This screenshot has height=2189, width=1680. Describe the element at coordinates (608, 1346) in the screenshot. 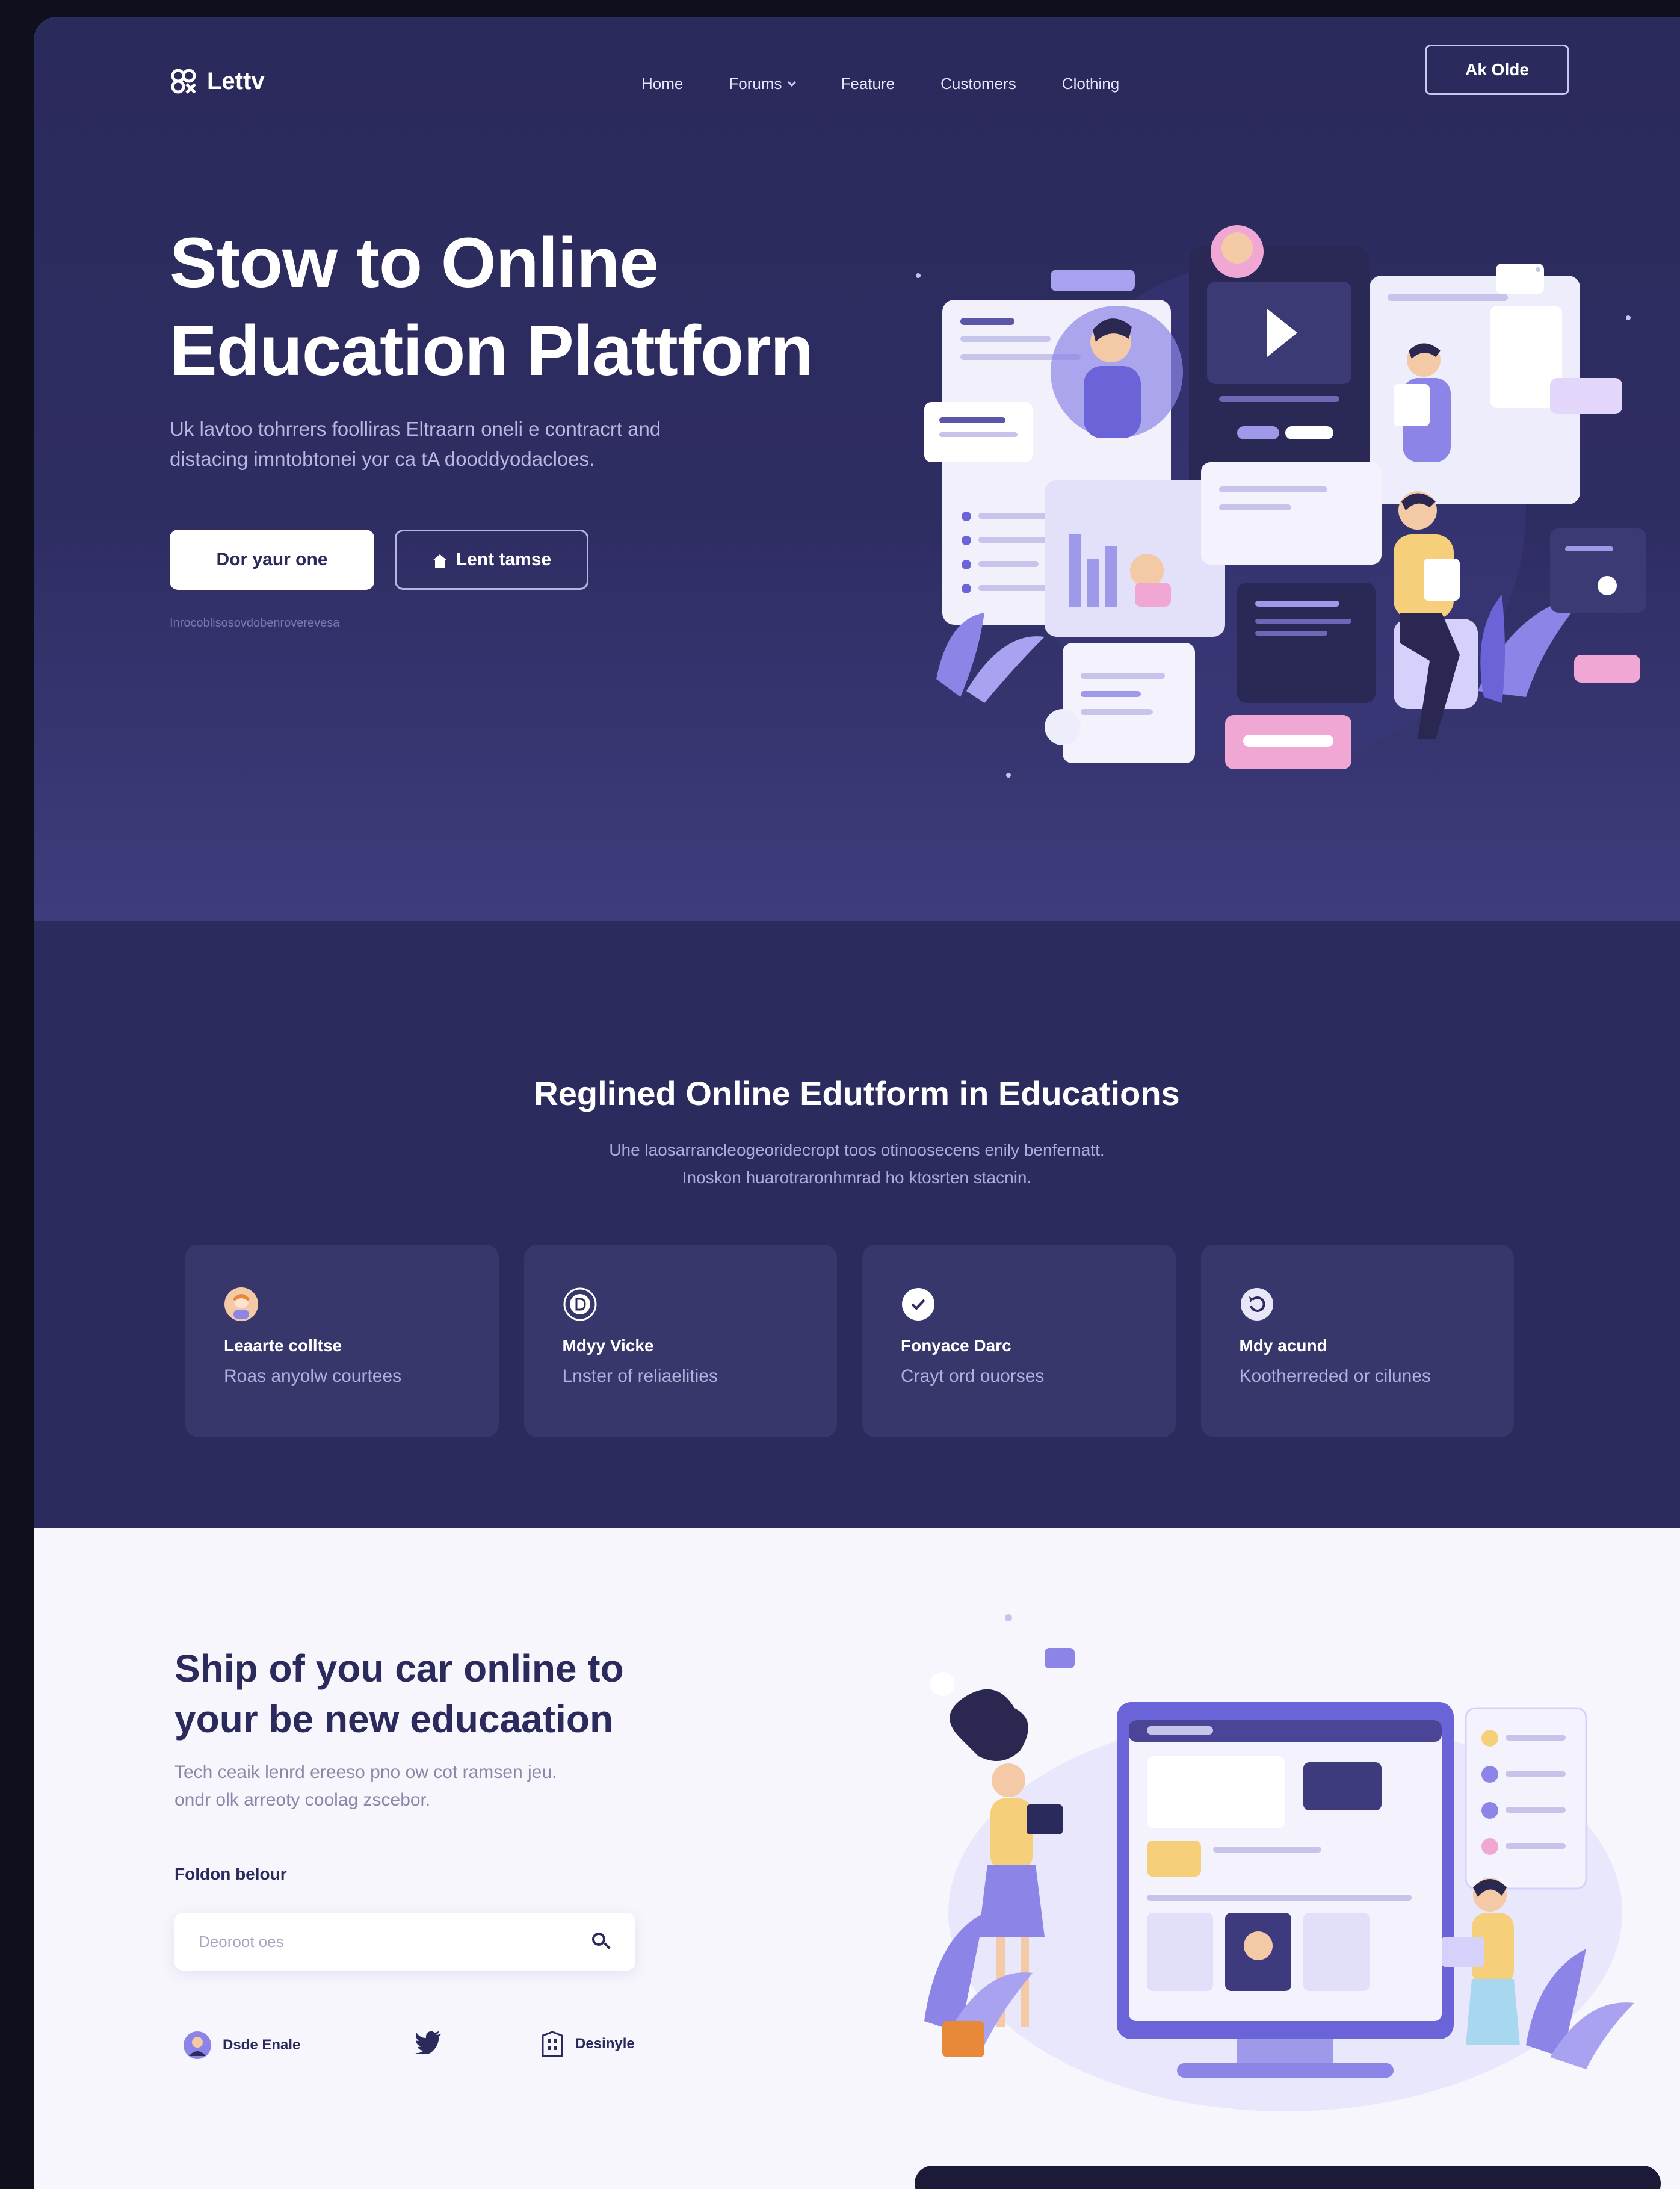

I see `feature-card-title: Mdyy Vicke` at that location.